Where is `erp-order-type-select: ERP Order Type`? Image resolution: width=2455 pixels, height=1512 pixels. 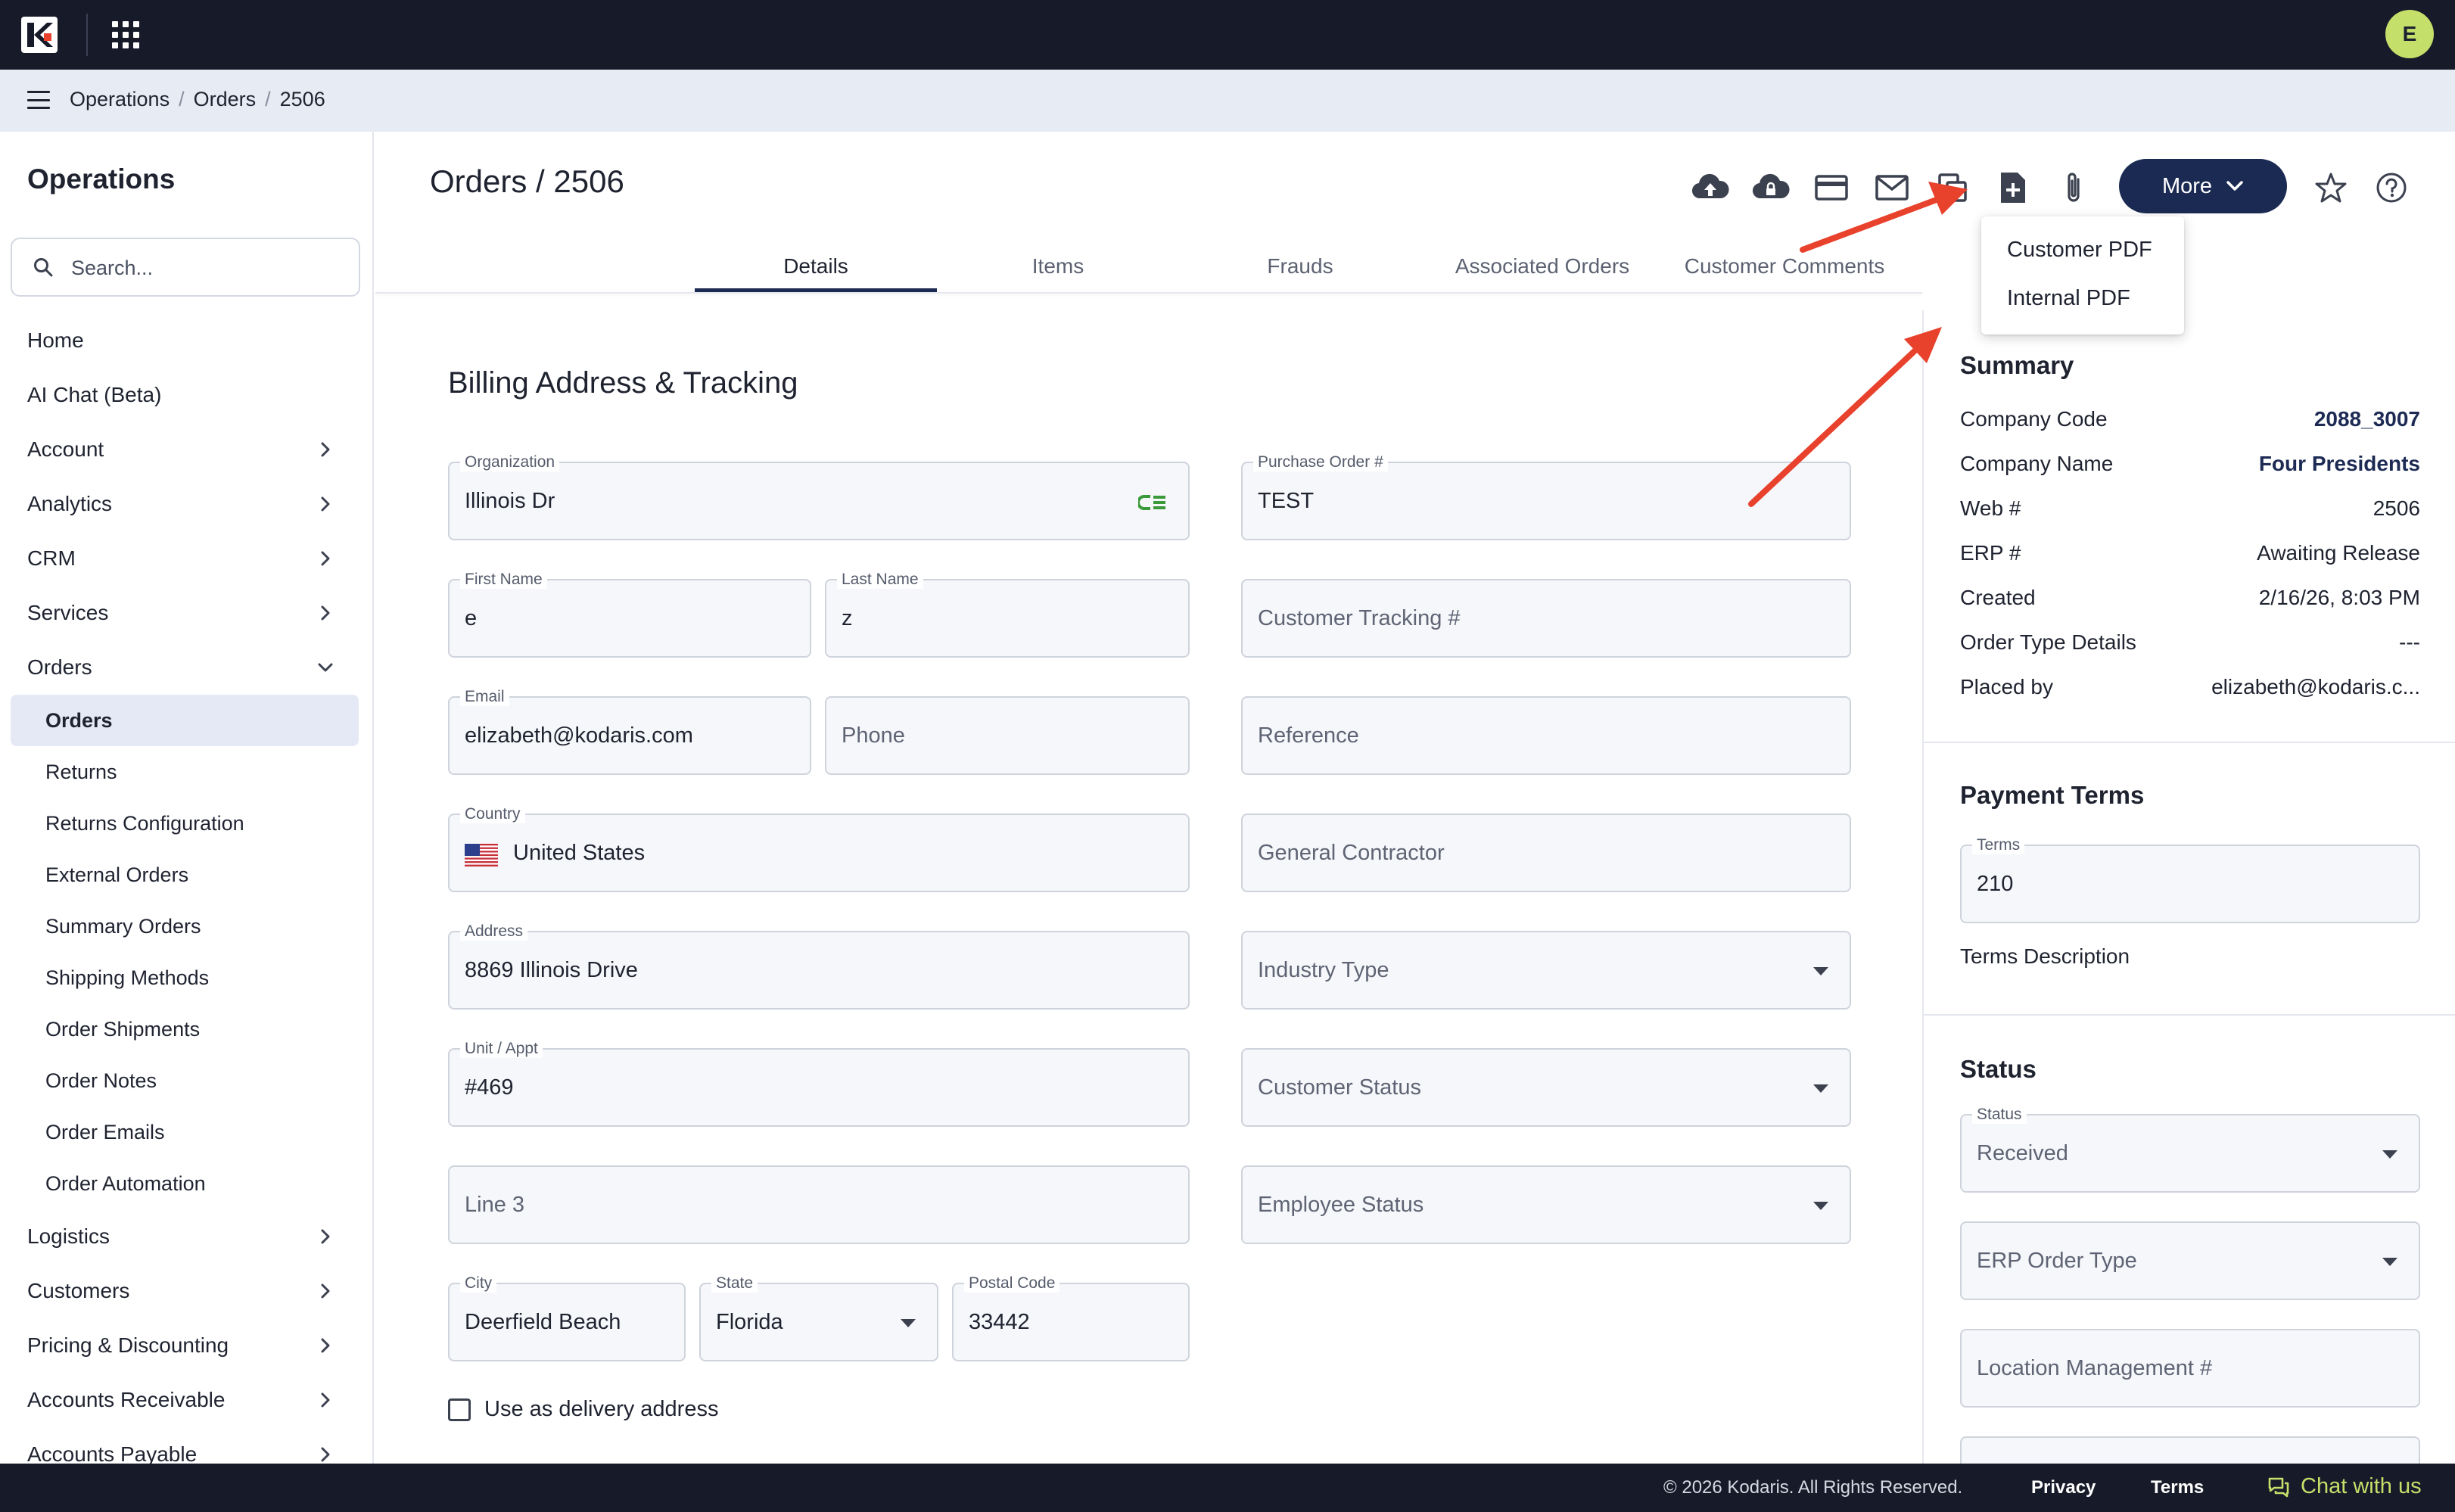
erp-order-type-select: ERP Order Type is located at coordinates (2190, 1260).